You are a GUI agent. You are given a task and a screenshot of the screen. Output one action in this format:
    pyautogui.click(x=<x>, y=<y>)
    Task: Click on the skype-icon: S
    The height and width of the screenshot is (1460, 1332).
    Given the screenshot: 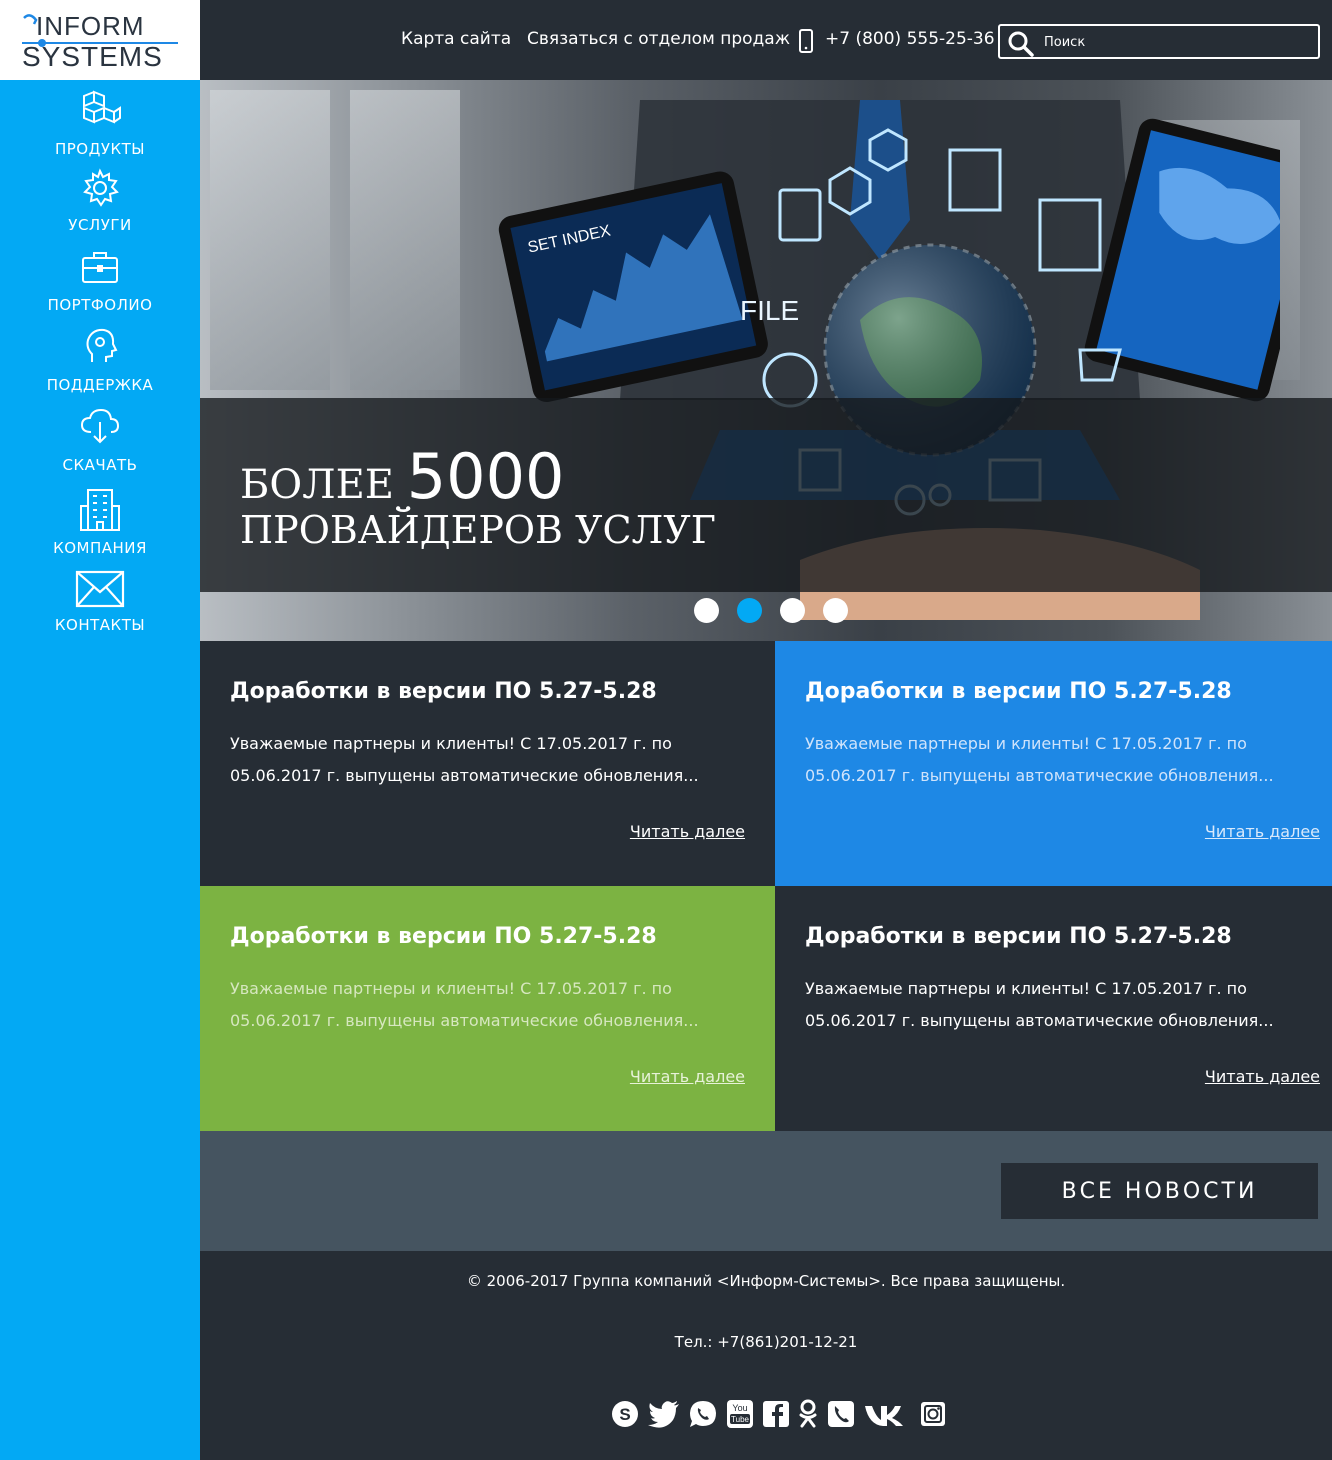 What is the action you would take?
    pyautogui.click(x=625, y=1414)
    